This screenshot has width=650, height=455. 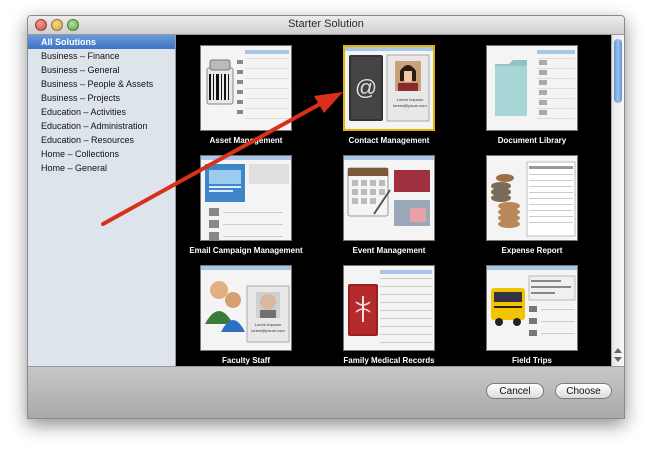 What do you see at coordinates (531, 360) in the screenshot?
I see `solution-label: Field Trips` at bounding box center [531, 360].